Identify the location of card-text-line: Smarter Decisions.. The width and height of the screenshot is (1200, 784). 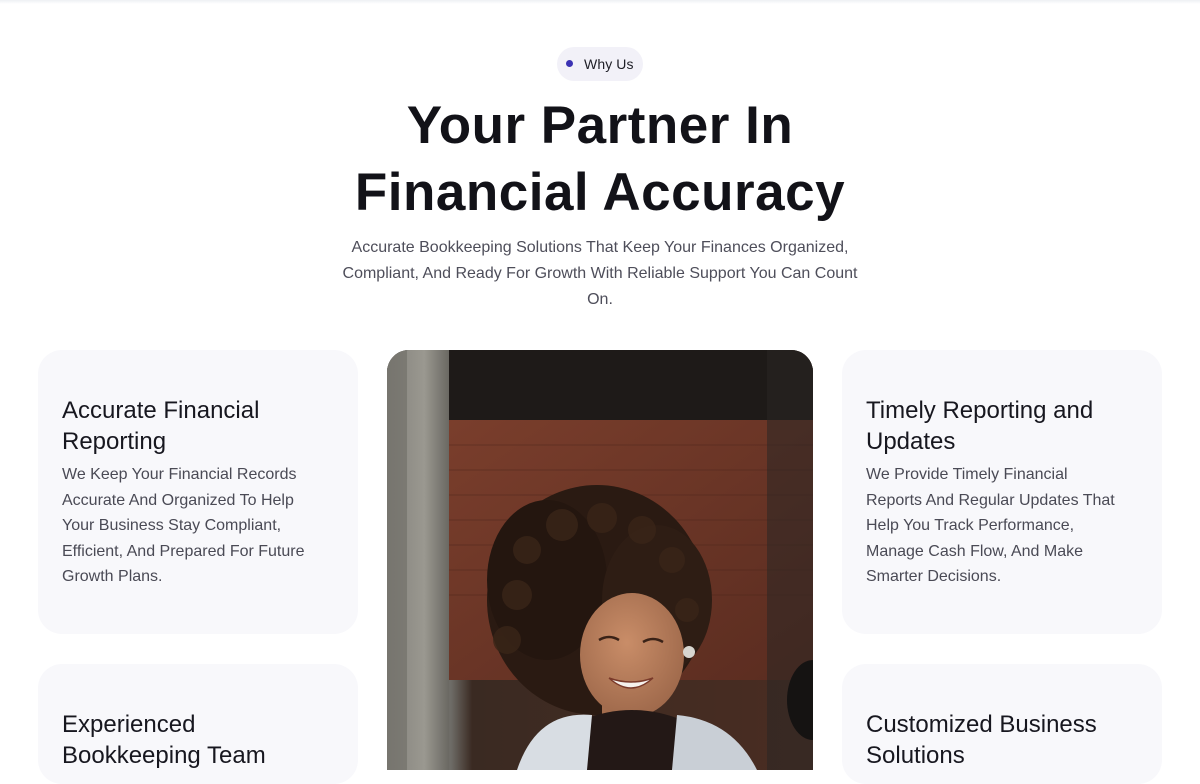
(934, 577).